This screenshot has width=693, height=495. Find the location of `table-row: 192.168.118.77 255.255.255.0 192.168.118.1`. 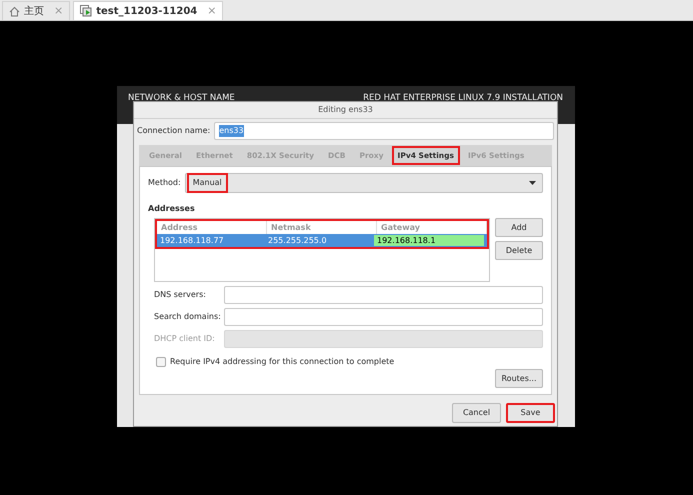

table-row: 192.168.118.77 255.255.255.0 192.168.118.1 is located at coordinates (322, 240).